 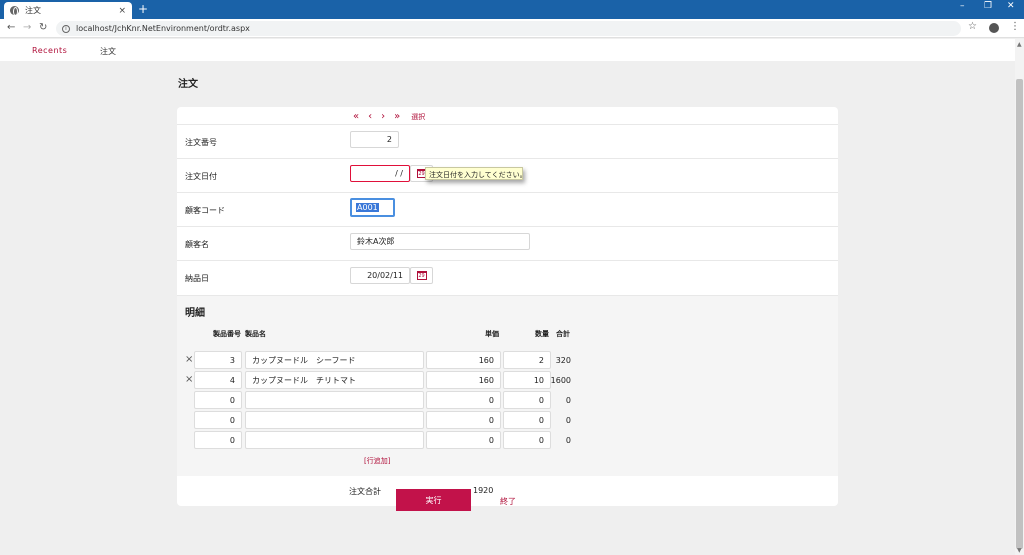 What do you see at coordinates (380, 275) in the screenshot?
I see `delivery-date-input: 20/02/11` at bounding box center [380, 275].